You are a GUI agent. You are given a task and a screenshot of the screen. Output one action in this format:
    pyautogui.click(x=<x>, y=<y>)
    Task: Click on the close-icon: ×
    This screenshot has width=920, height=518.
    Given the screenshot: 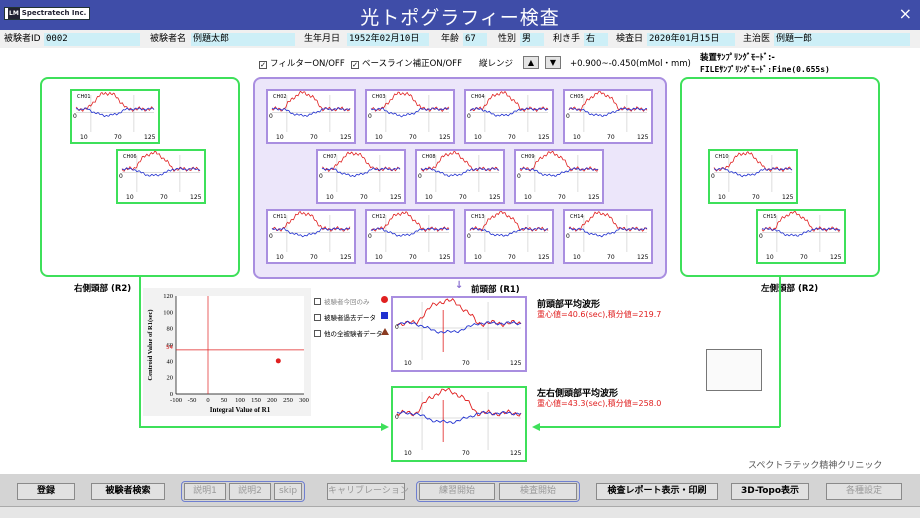 What is the action you would take?
    pyautogui.click(x=905, y=13)
    